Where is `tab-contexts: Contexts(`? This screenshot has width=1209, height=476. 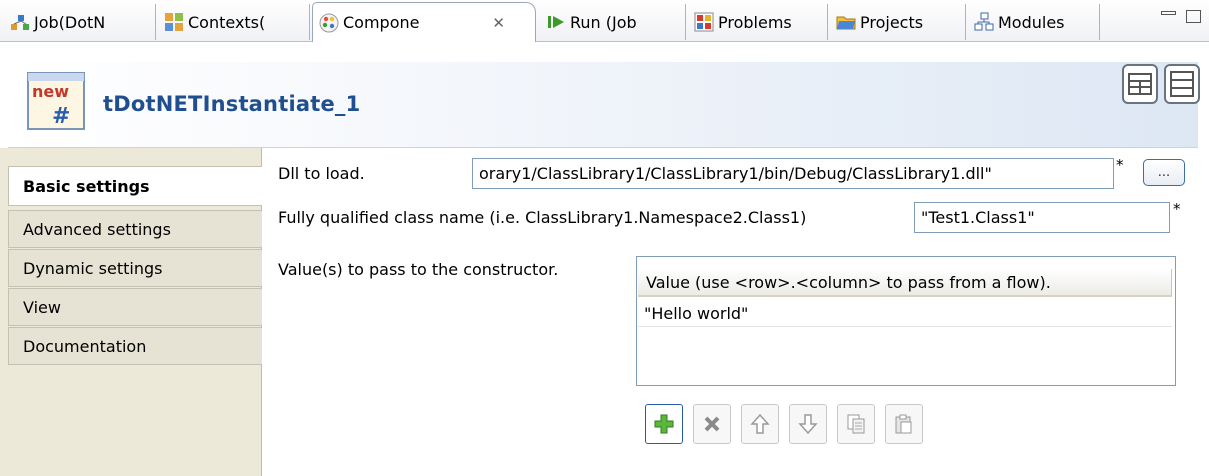 tab-contexts: Contexts( is located at coordinates (234, 22).